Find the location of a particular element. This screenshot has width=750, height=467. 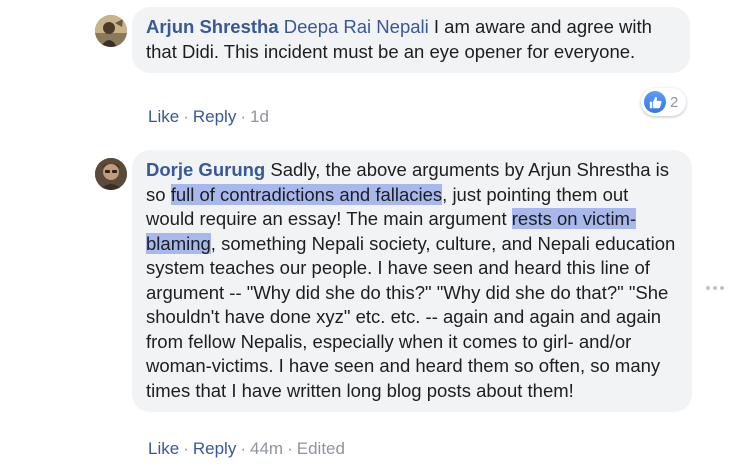

reaction-count-label: 2 is located at coordinates (674, 102).